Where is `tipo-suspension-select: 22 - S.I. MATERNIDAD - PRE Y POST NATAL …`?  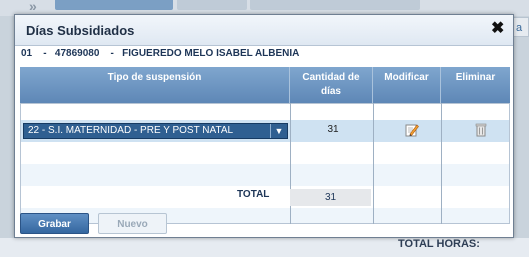
tipo-suspension-select: 22 - S.I. MATERNIDAD - PRE Y POST NATAL … is located at coordinates (155, 131).